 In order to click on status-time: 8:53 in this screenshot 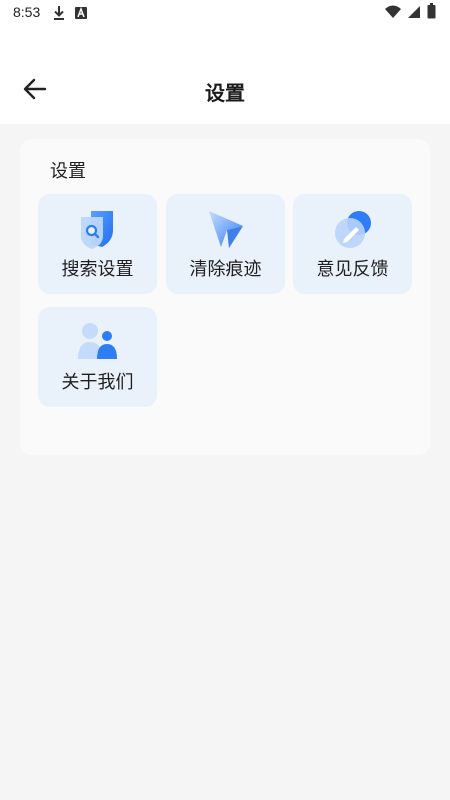, I will do `click(27, 12)`.